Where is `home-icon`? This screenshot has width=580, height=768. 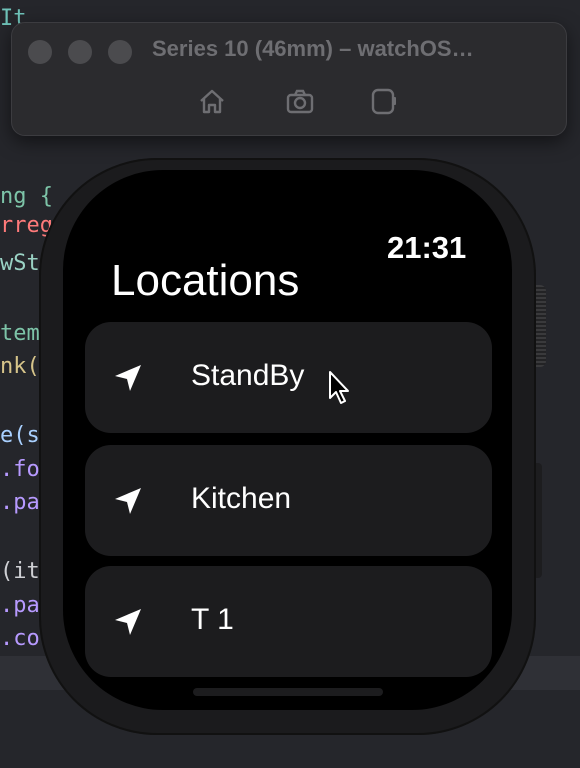 home-icon is located at coordinates (212, 101).